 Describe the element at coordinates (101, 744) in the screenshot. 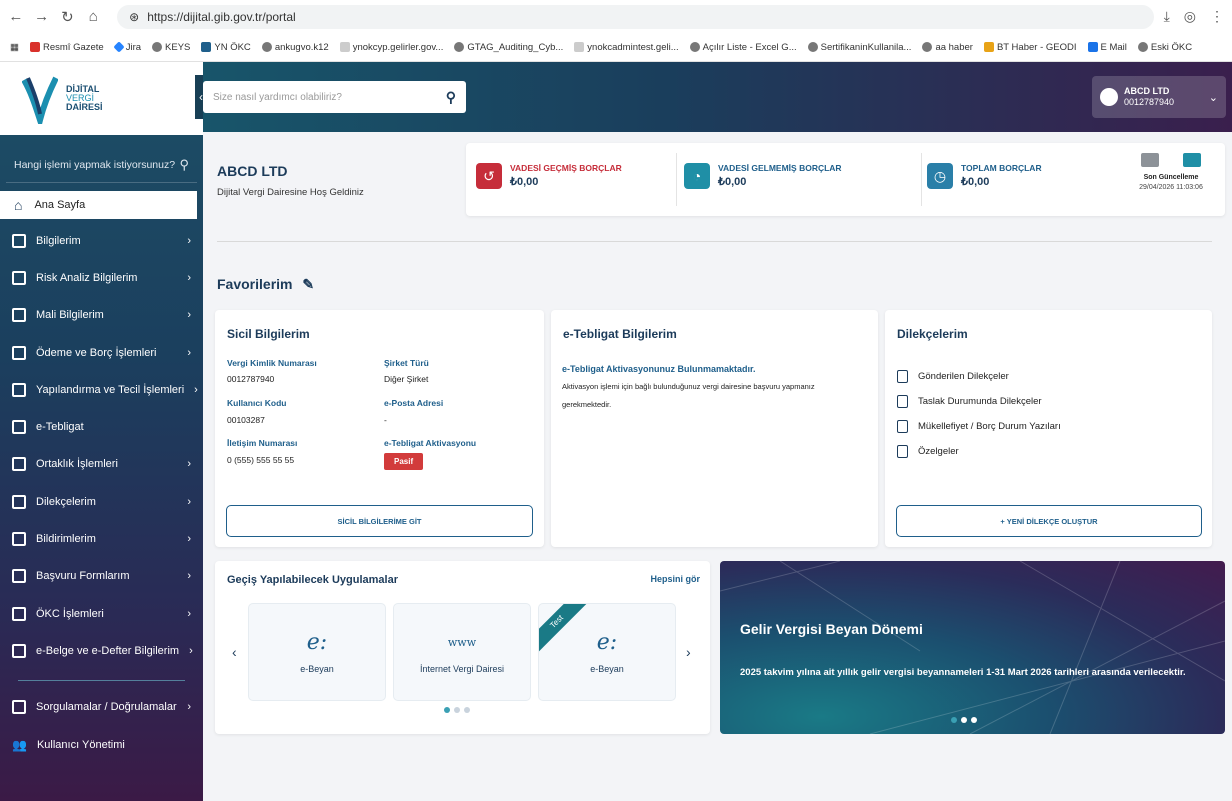

I see `sidebar-item-kullanici: 👥 Kullanıcı Yönetimi` at that location.